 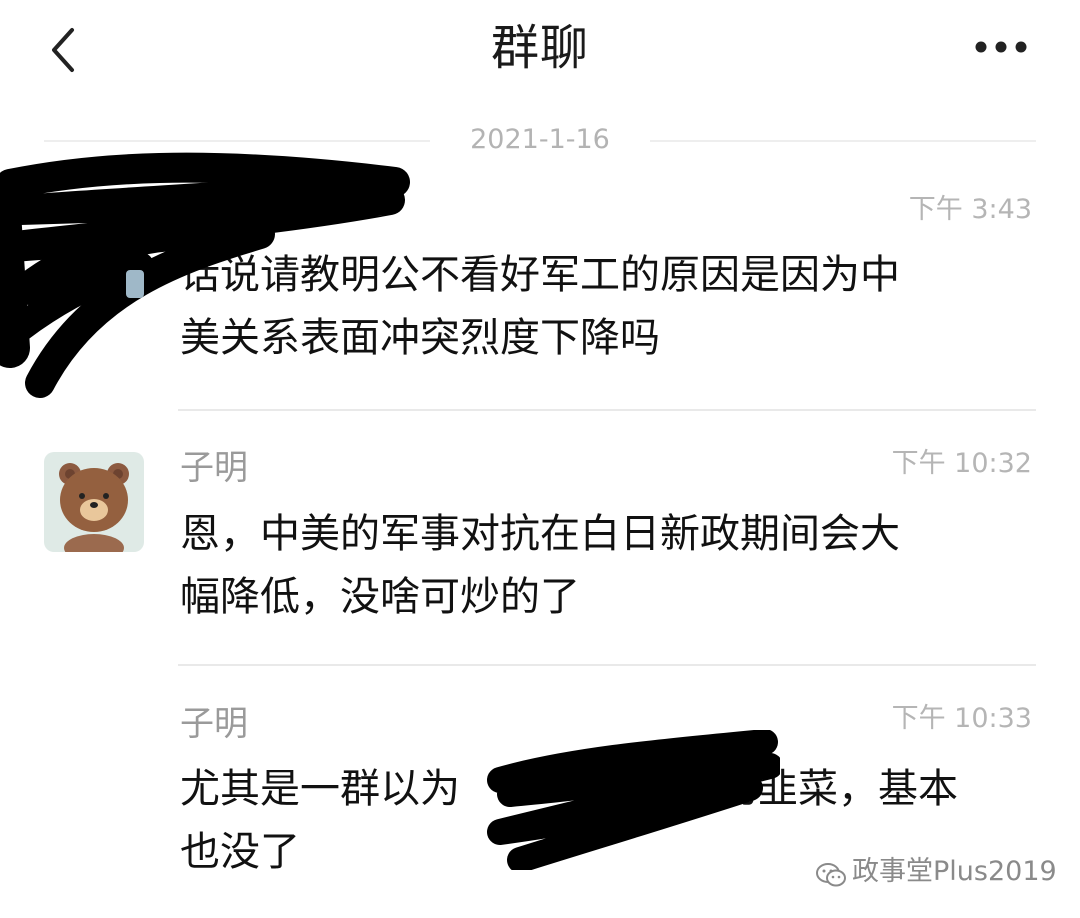 What do you see at coordinates (831, 873) in the screenshot?
I see `wechat-icon` at bounding box center [831, 873].